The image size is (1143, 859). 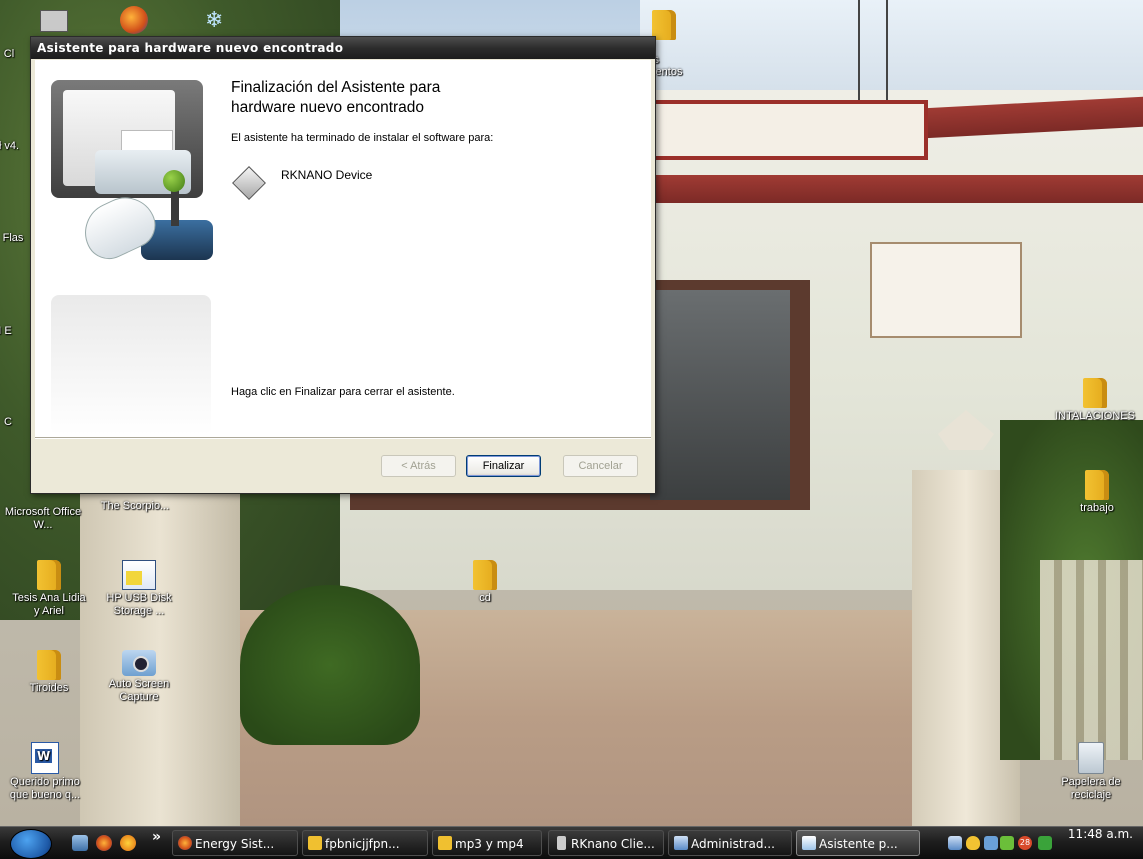 I want to click on device-name: RKNANO Device, so click(x=327, y=175).